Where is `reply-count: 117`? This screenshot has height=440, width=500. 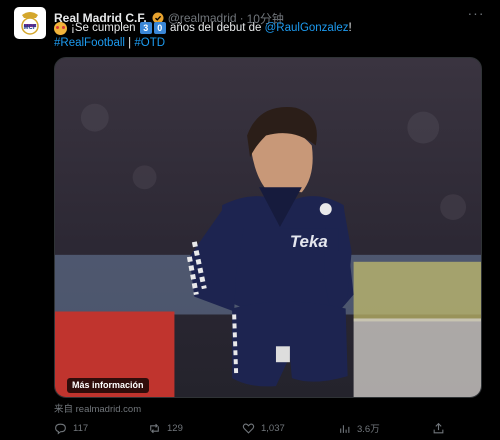 reply-count: 117 is located at coordinates (81, 428).